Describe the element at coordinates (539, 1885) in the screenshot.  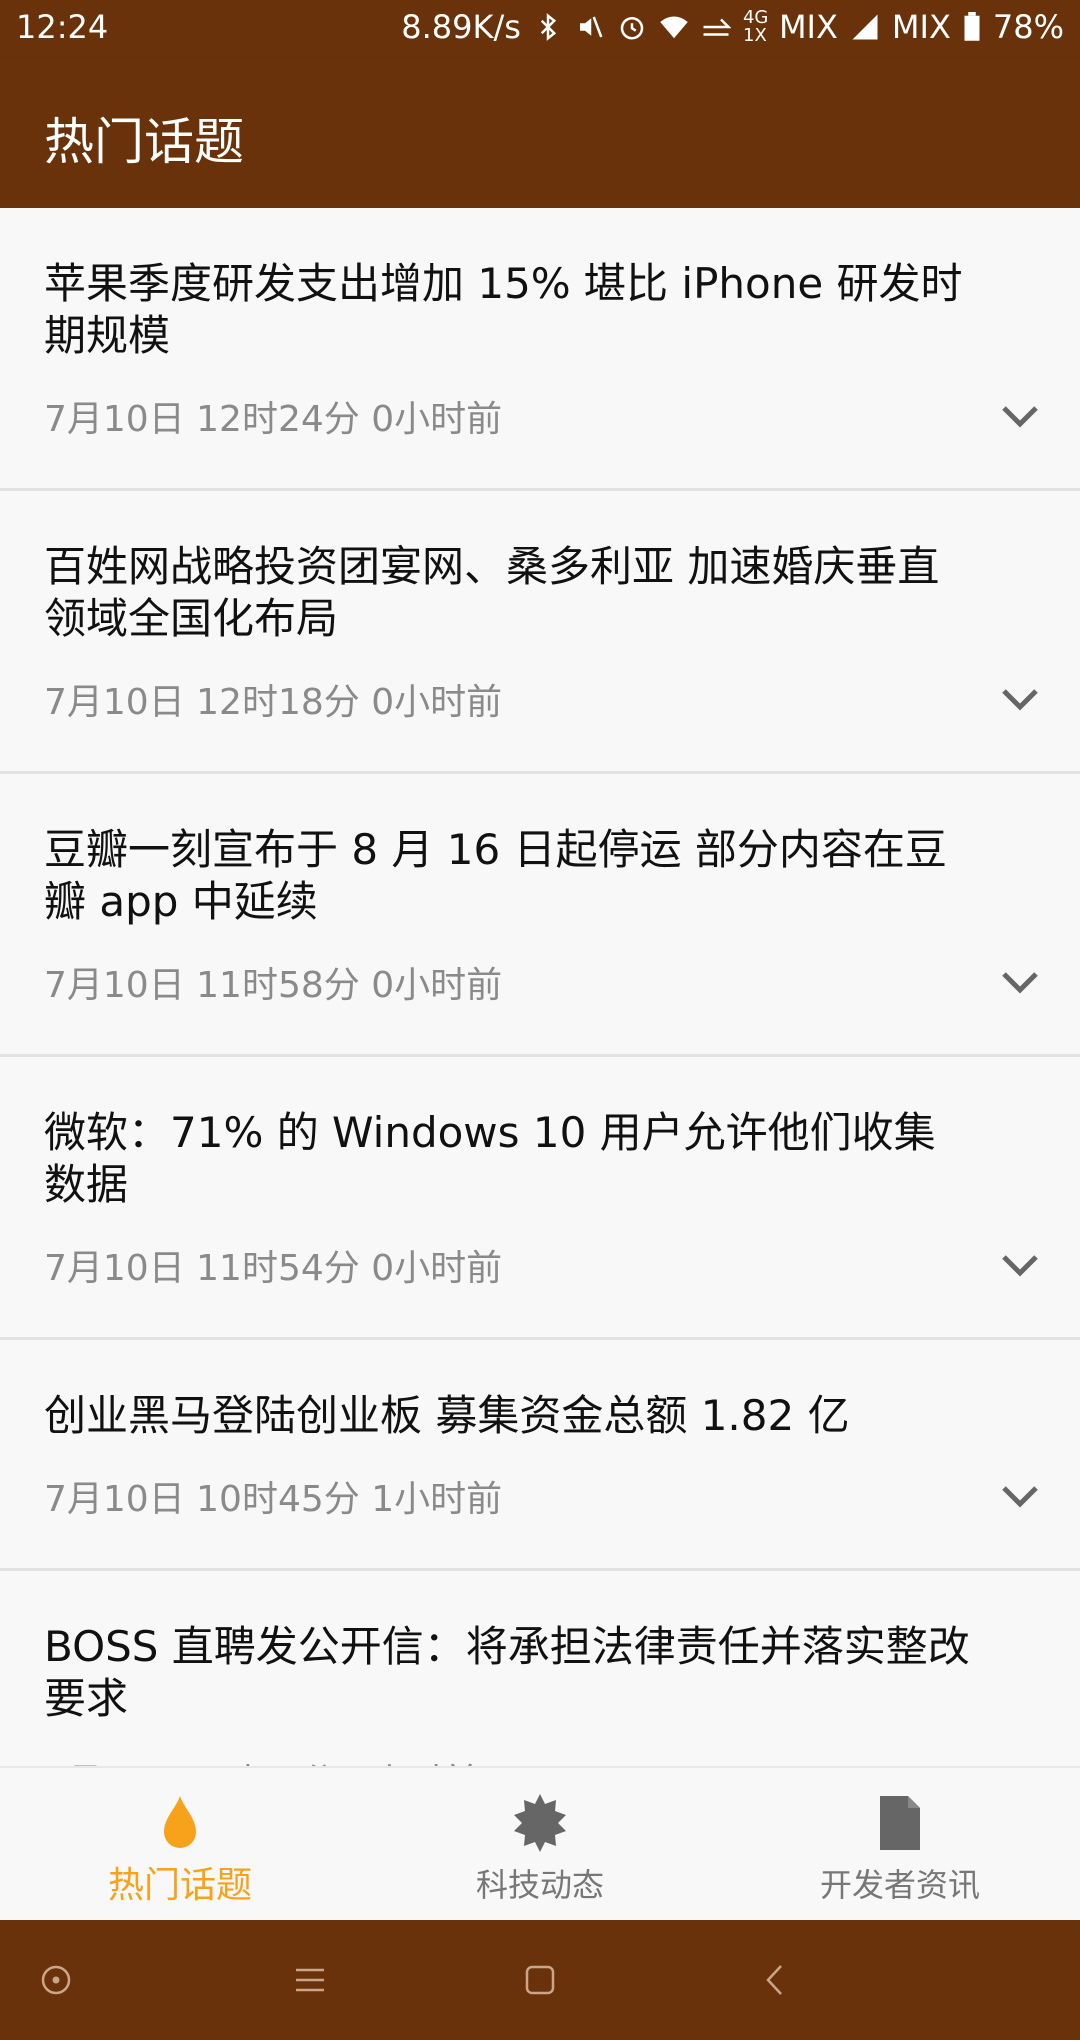
I see `tab-label: 科技动态` at that location.